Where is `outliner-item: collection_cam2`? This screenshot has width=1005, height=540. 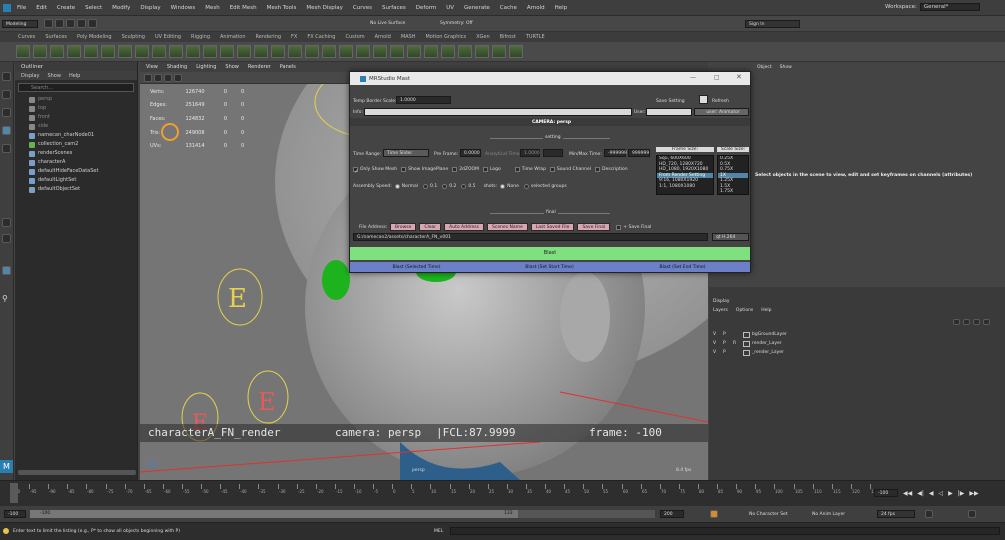 outliner-item: collection_cam2 is located at coordinates (76, 144).